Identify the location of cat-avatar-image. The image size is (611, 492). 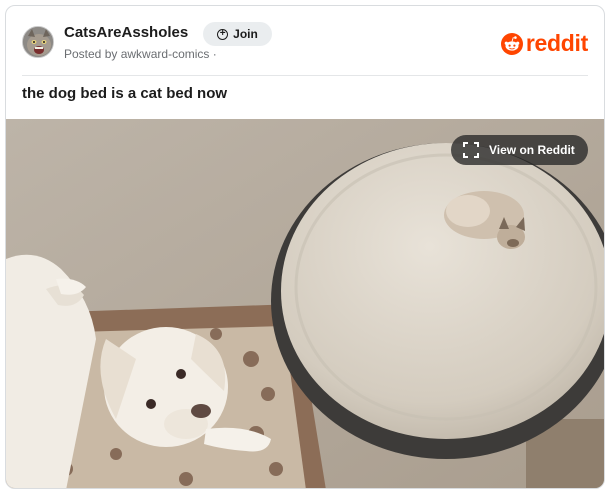
(38, 42).